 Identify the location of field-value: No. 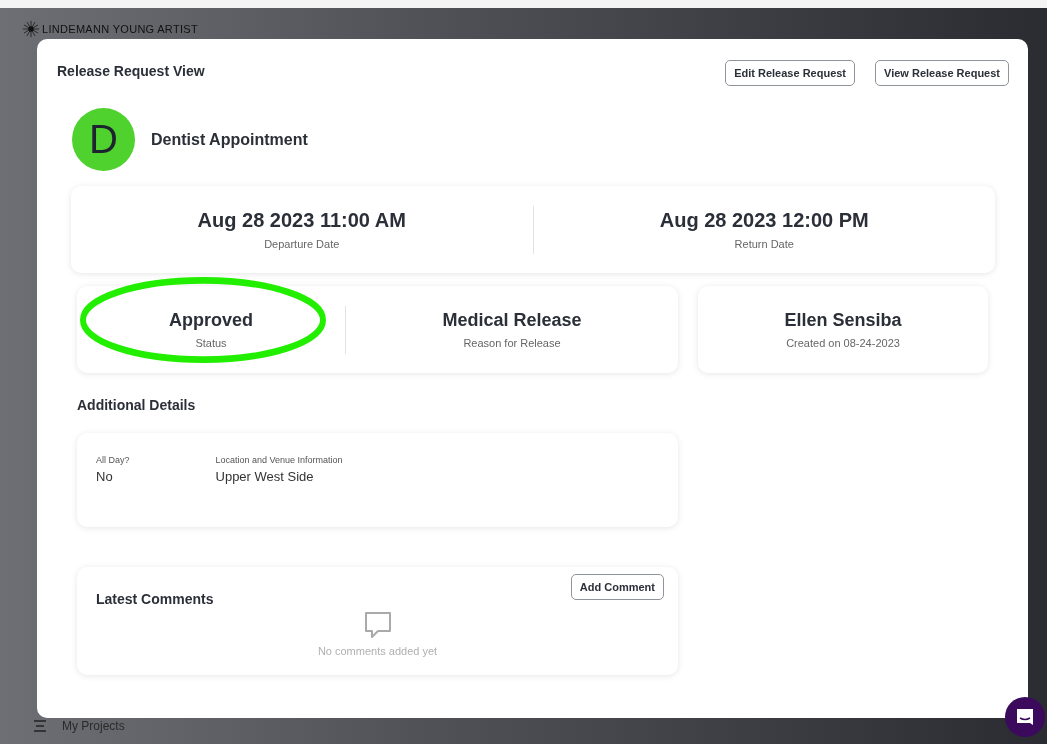
(105, 476).